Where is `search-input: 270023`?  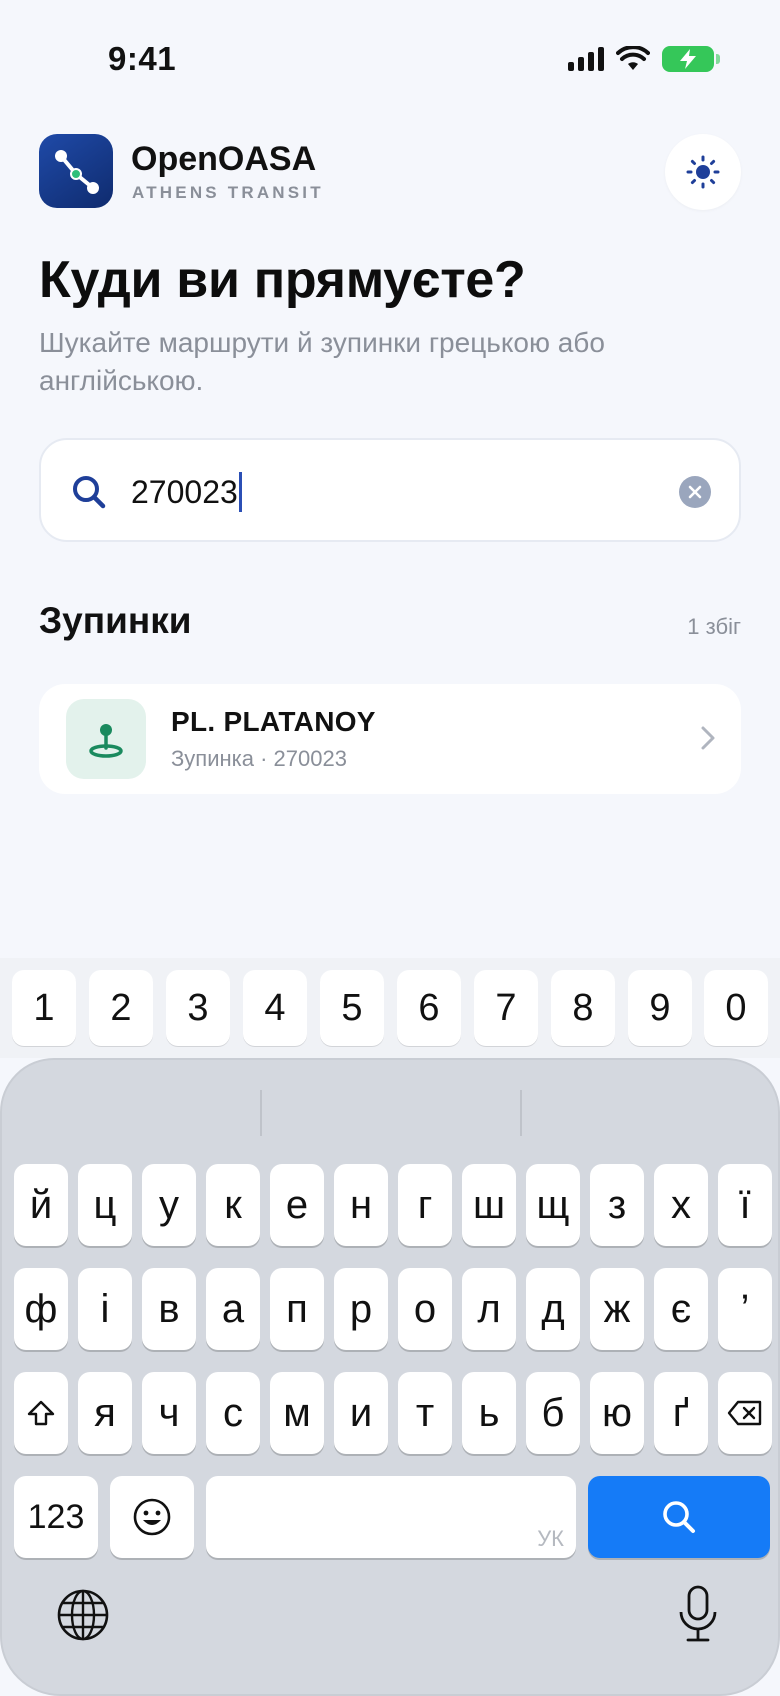
search-input: 270023 is located at coordinates (390, 490).